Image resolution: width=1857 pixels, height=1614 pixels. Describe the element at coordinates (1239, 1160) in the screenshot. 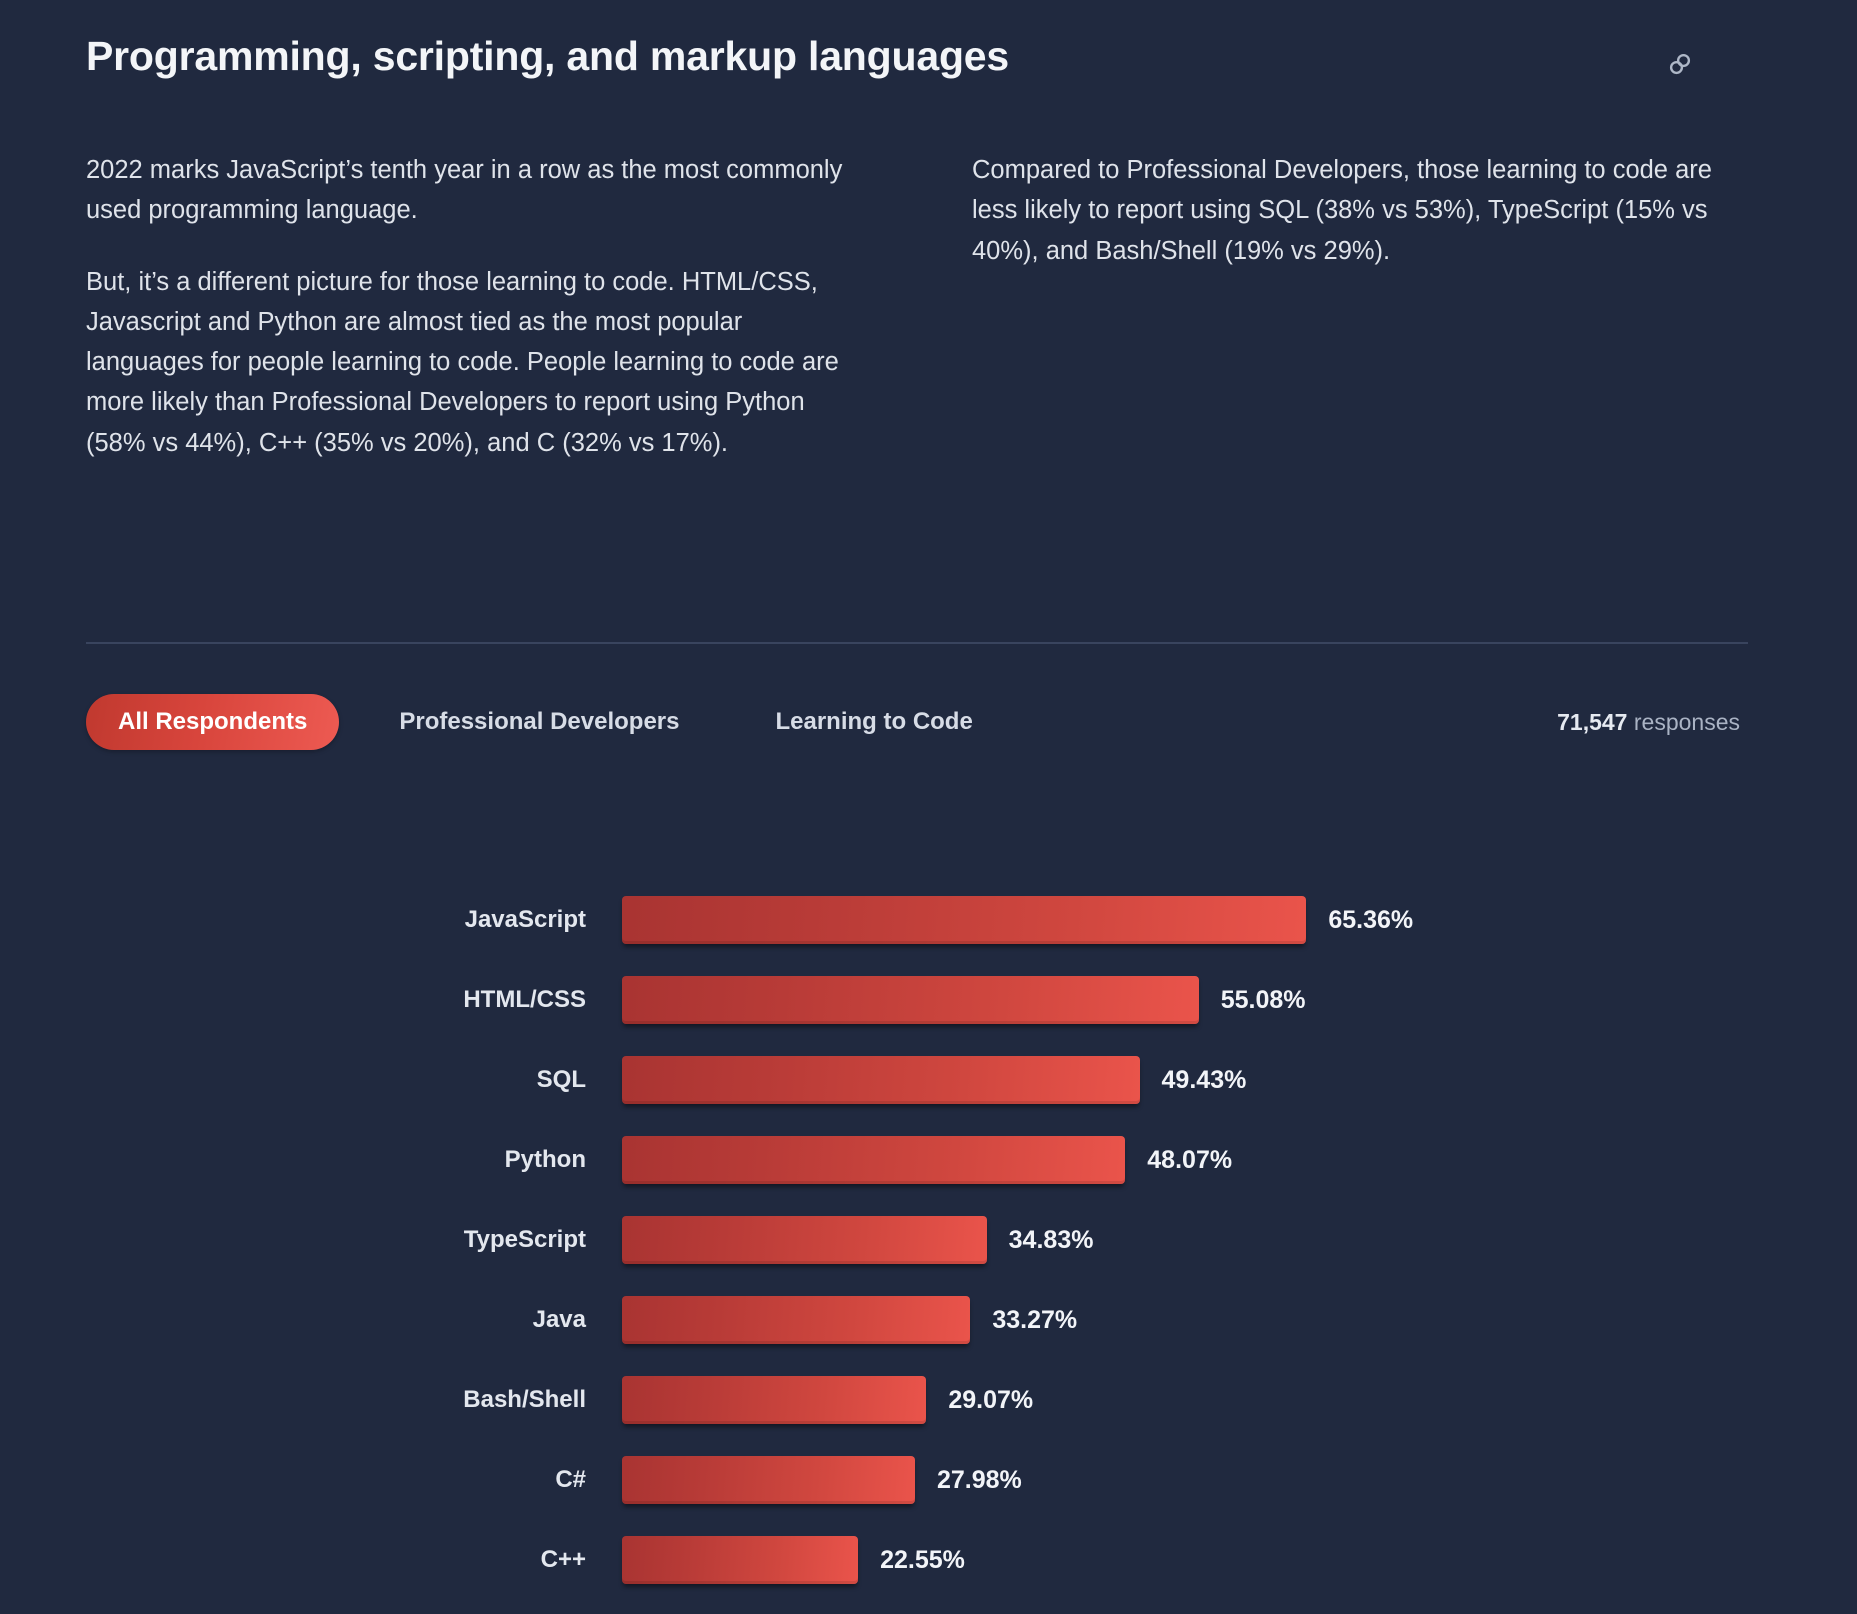

I see `bar-track: 48.07%` at that location.